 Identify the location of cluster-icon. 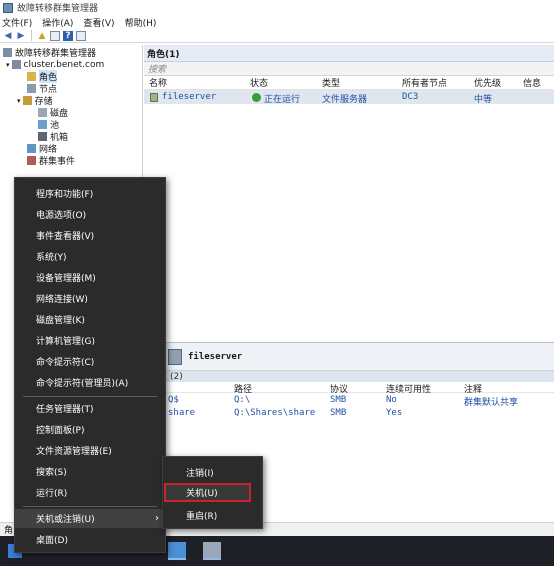
(16, 64).